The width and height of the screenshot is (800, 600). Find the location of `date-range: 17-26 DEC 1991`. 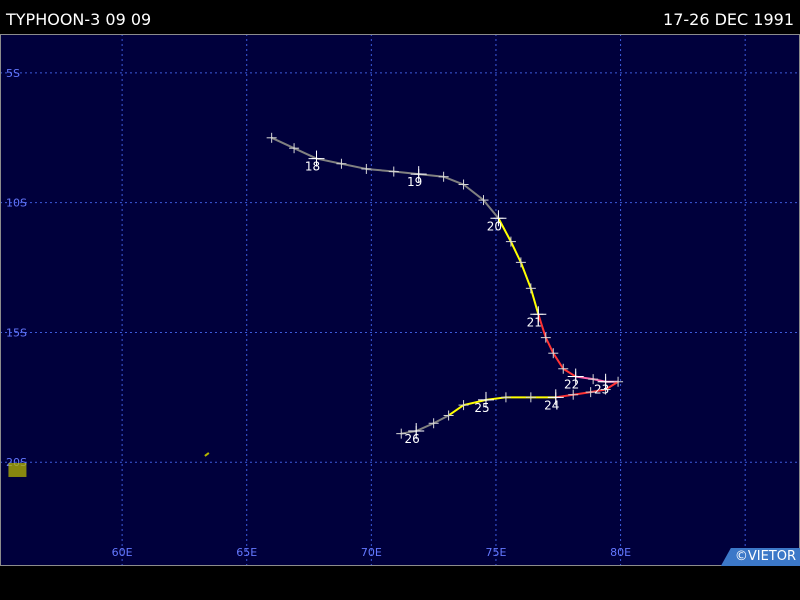

date-range: 17-26 DEC 1991 is located at coordinates (728, 19).